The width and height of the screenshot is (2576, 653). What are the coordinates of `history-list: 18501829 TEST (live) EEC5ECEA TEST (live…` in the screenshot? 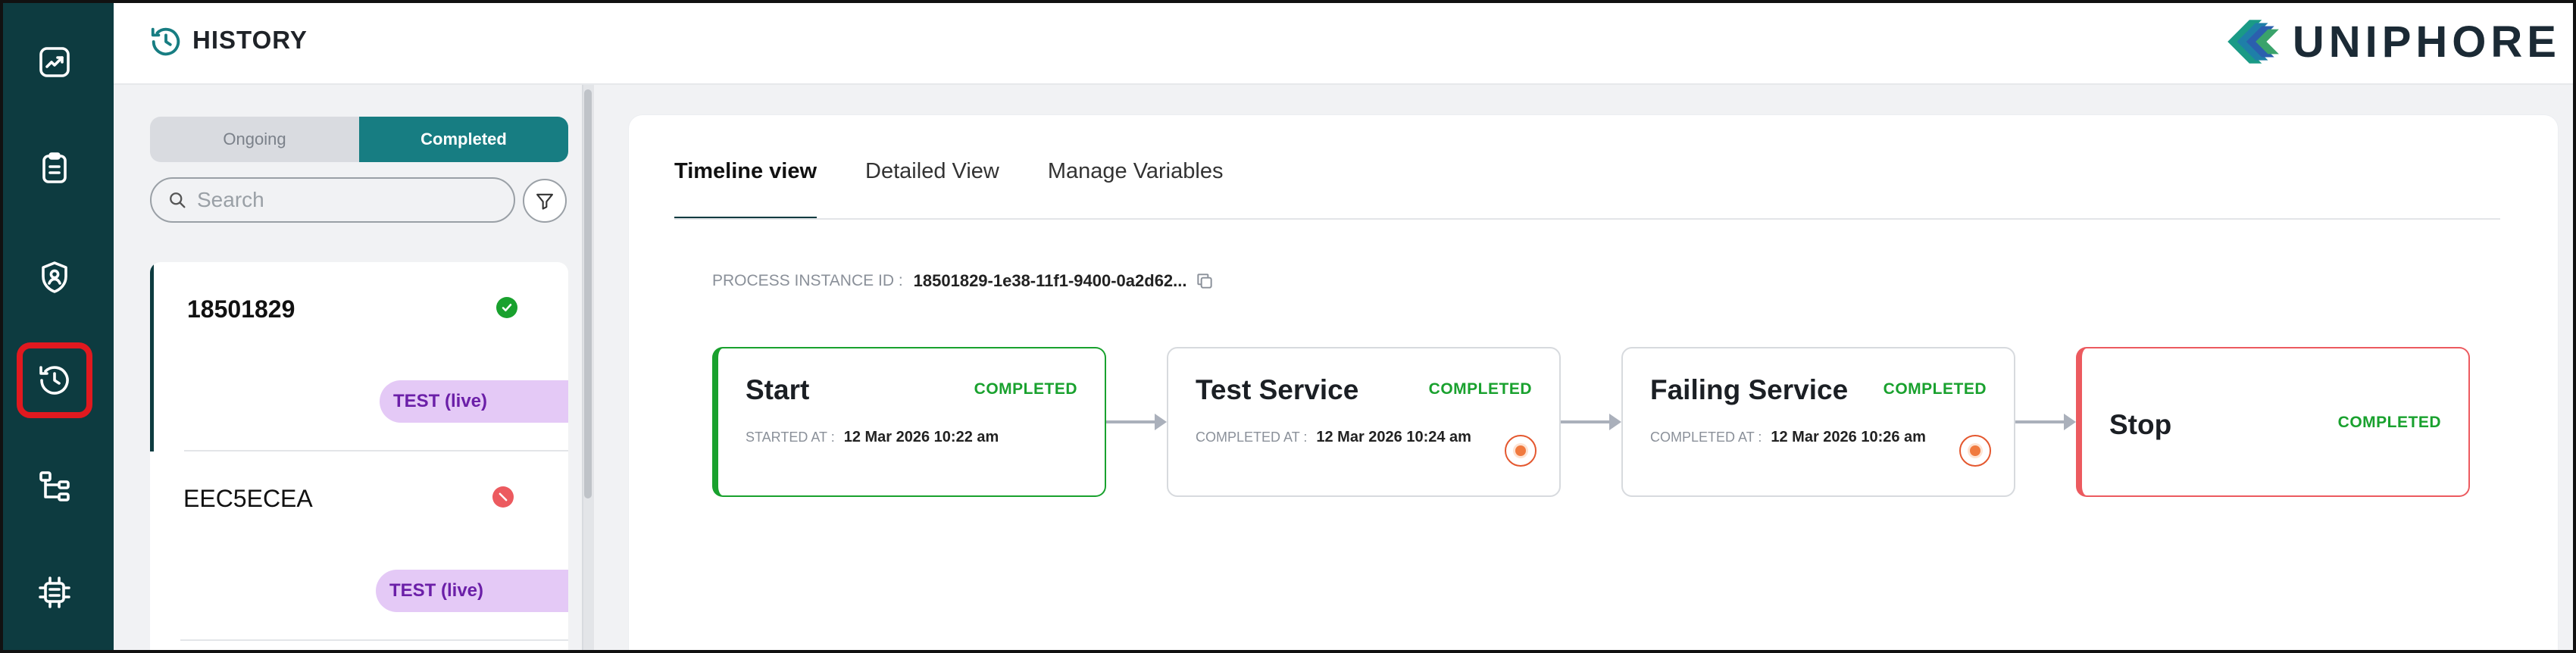 It's located at (359, 457).